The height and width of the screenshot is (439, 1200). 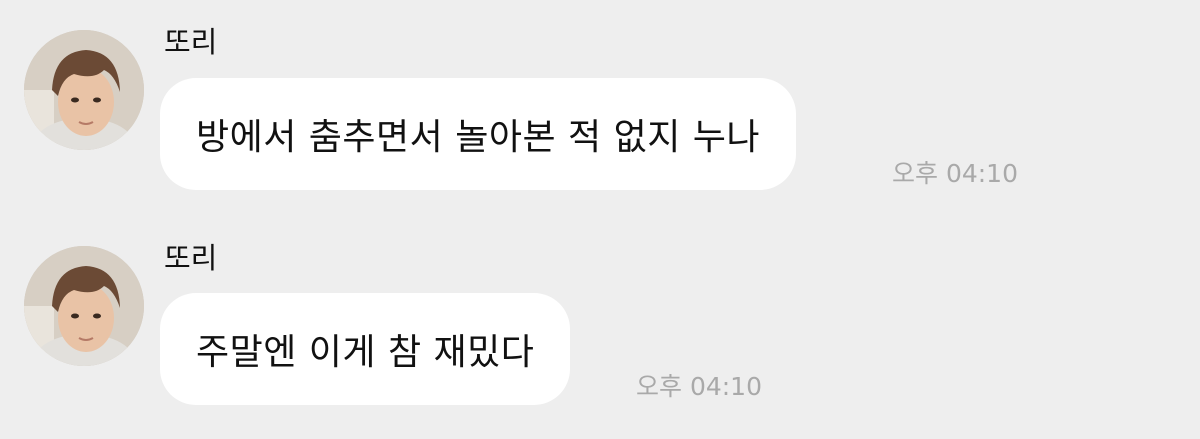 I want to click on message-text: 주말엔 이게 참 재밌다, so click(x=365, y=352).